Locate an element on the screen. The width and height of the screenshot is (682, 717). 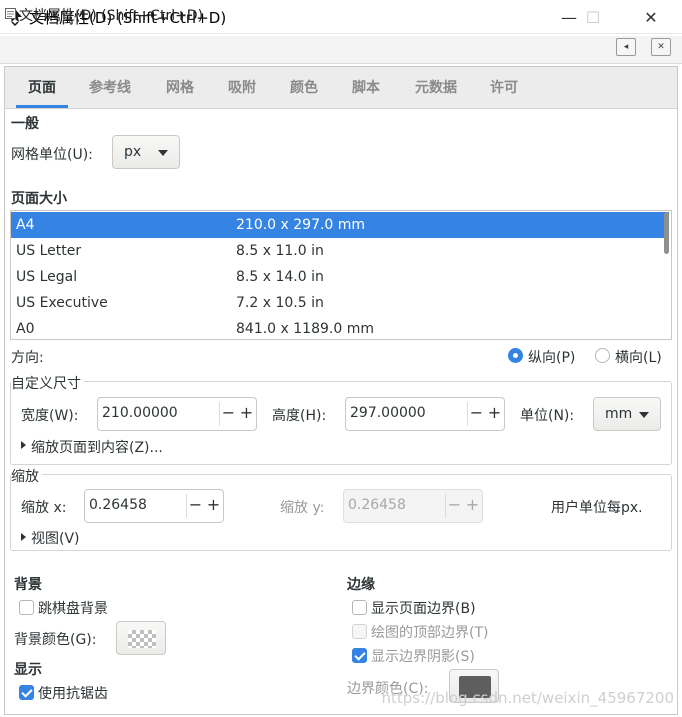
background-section-title: 背景 is located at coordinates (28, 585).